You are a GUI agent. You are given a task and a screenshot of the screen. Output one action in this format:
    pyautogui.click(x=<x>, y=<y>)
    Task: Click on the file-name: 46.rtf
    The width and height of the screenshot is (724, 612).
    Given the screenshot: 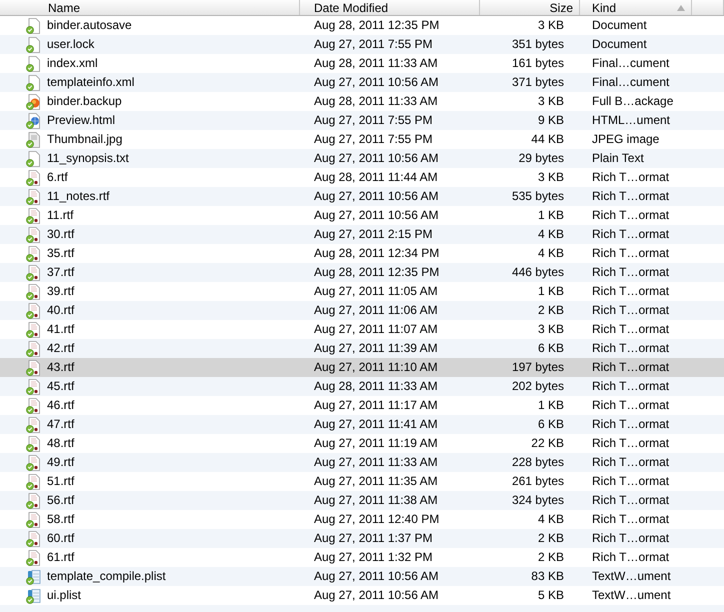 What is the action you would take?
    pyautogui.click(x=60, y=405)
    